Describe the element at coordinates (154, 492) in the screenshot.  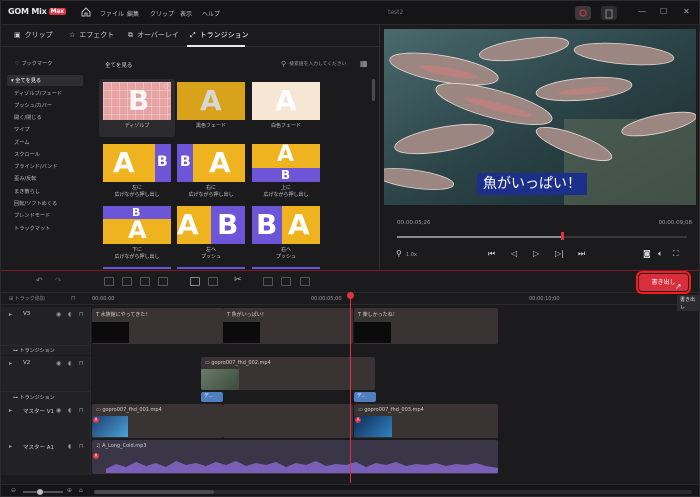
I see `timeline-scroll-thumb` at that location.